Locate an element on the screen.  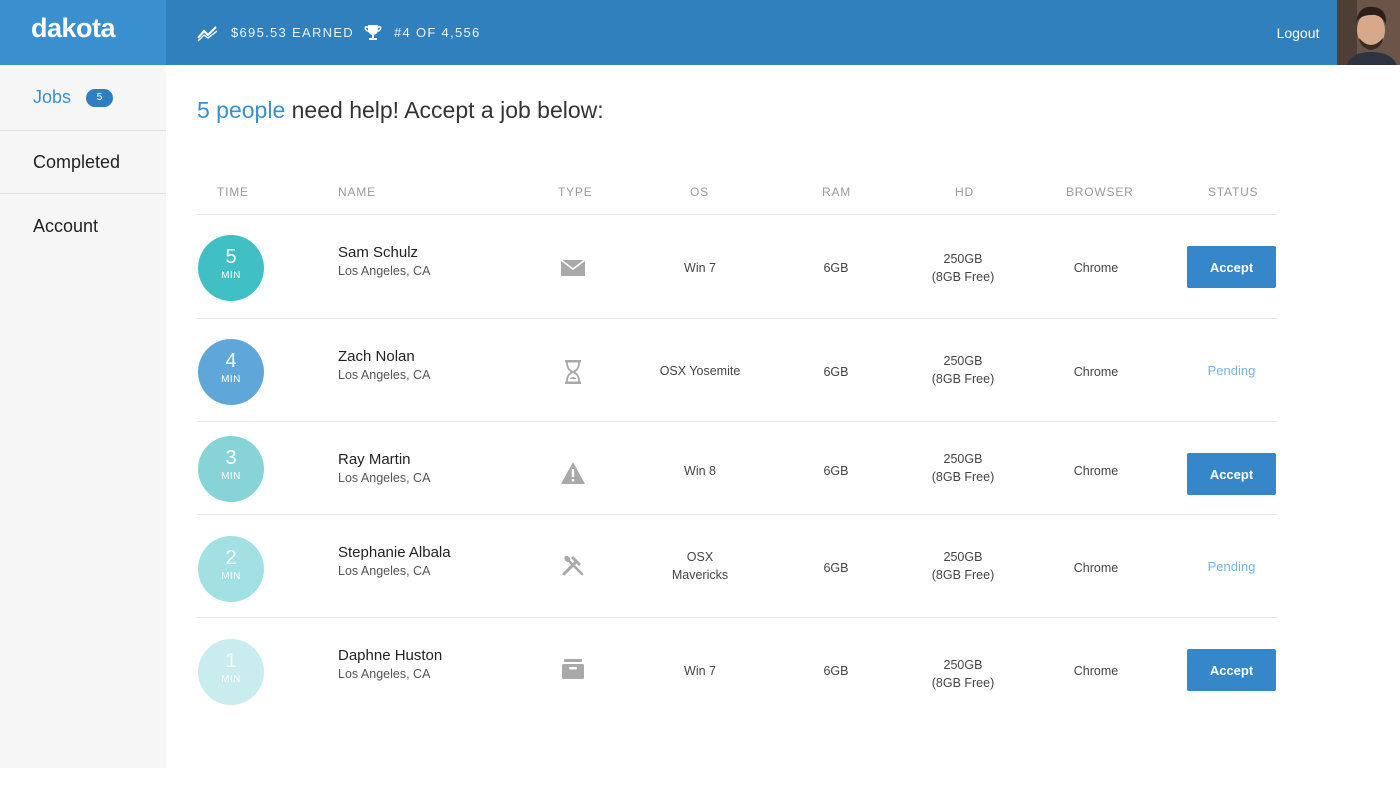
sidebar-item-jobs: Jobs 5 is located at coordinates (83, 98).